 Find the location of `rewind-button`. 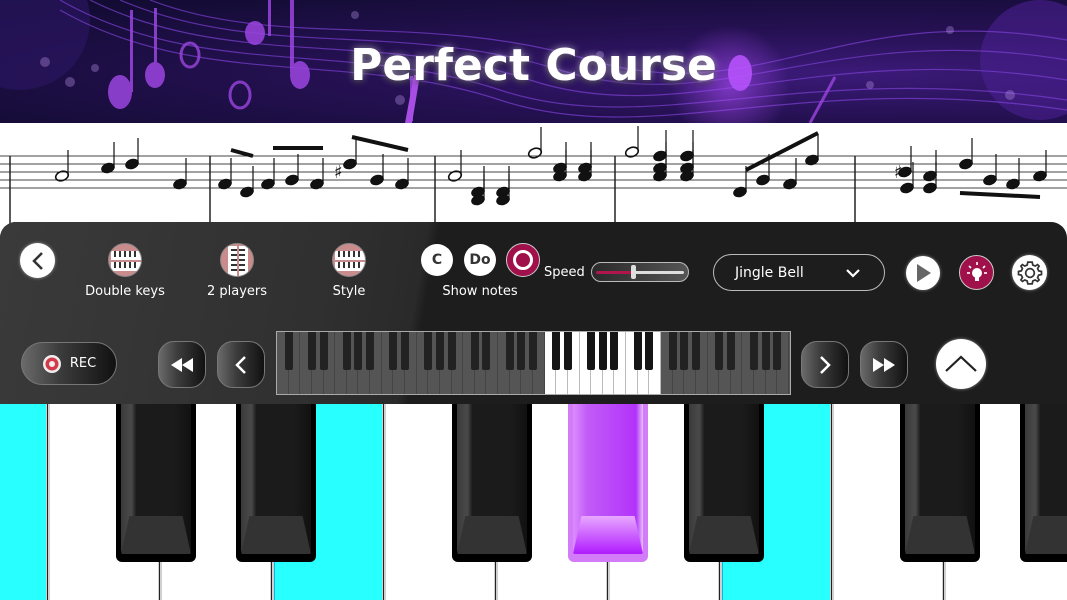

rewind-button is located at coordinates (182, 364).